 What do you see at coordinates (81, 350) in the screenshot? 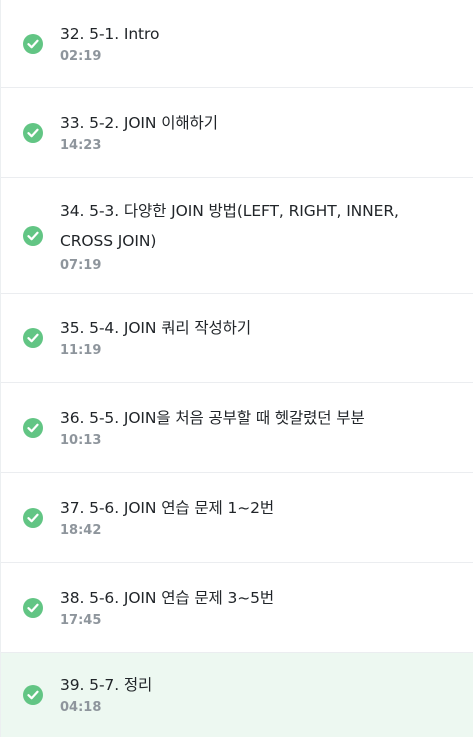
I see `lesson-duration: 11:19` at bounding box center [81, 350].